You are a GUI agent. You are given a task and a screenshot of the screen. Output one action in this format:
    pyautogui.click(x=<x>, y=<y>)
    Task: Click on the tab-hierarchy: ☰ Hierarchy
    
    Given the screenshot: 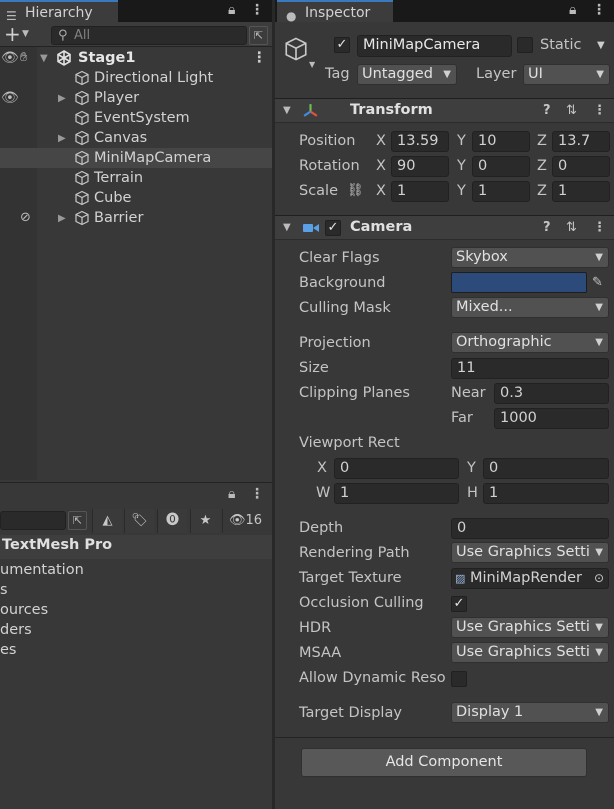 What is the action you would take?
    pyautogui.click(x=59, y=11)
    